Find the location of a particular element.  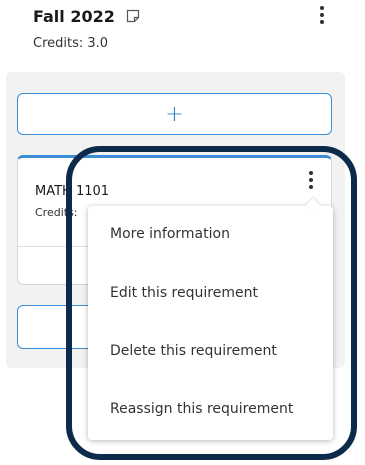

menu-item-reassign-requirement: Reassign this requirement is located at coordinates (201, 409).